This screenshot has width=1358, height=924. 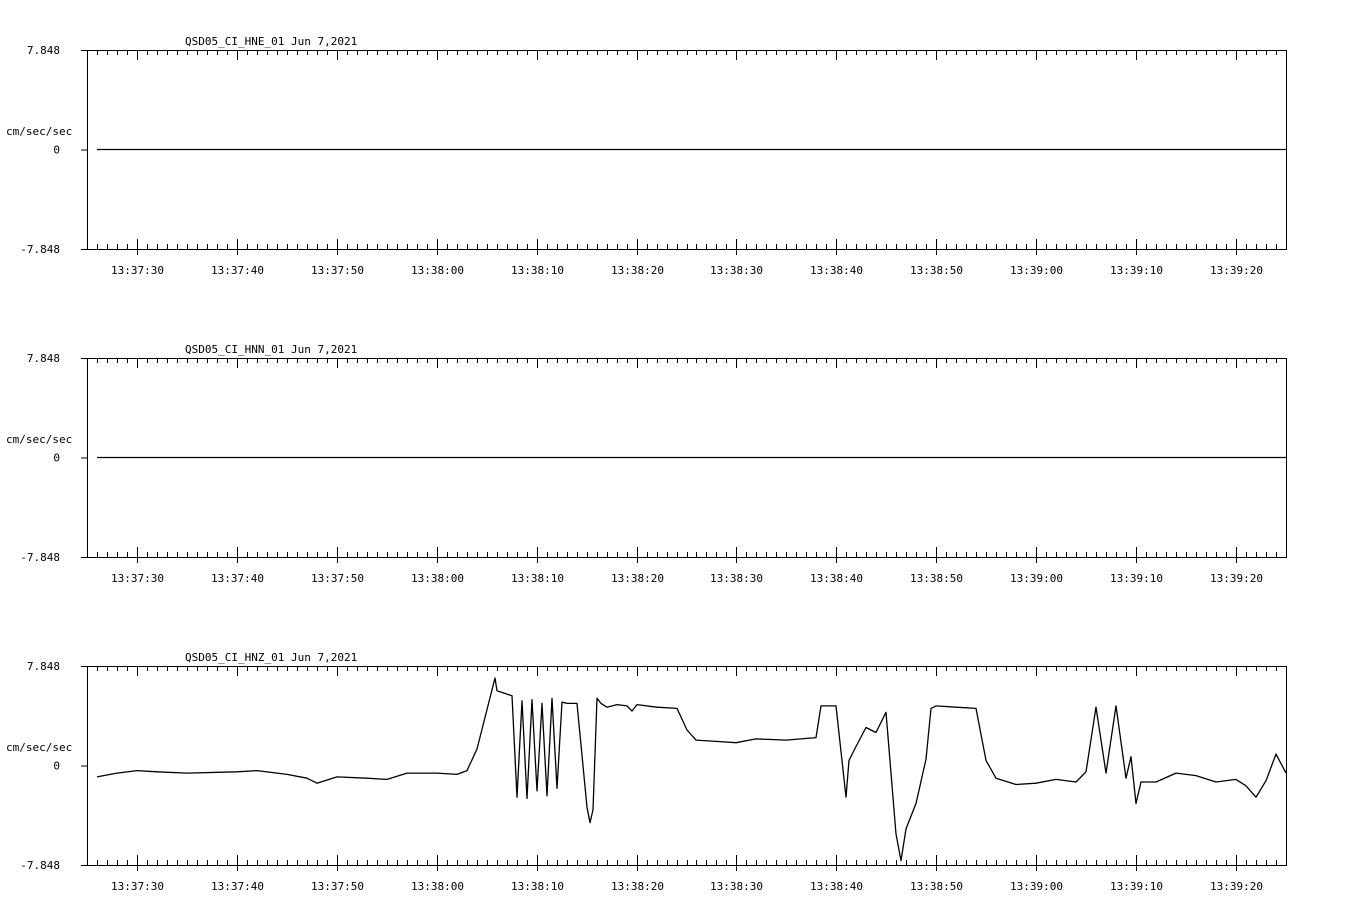 I want to click on chart-title: QSD05_CI_HNN_01 Jun 7,2021, so click(x=271, y=349).